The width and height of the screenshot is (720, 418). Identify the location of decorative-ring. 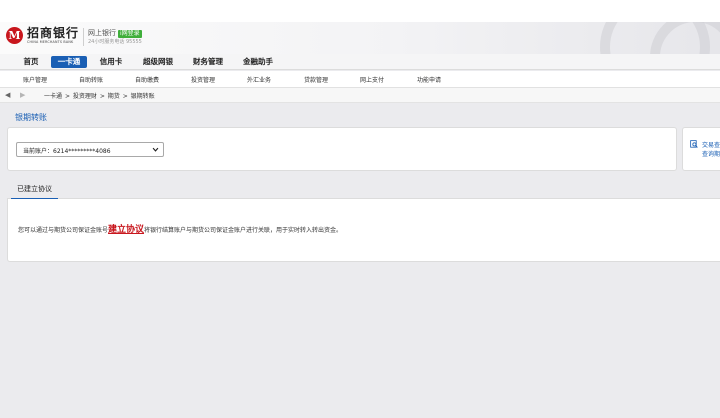
(685, 38).